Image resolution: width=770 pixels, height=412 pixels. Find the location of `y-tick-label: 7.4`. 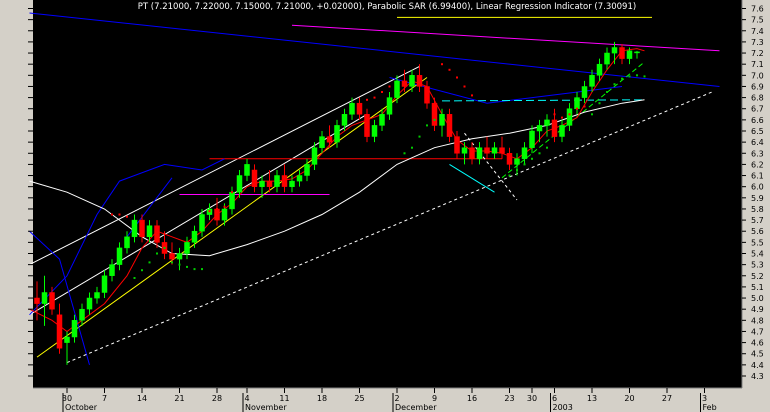

y-tick-label: 7.4 is located at coordinates (757, 31).